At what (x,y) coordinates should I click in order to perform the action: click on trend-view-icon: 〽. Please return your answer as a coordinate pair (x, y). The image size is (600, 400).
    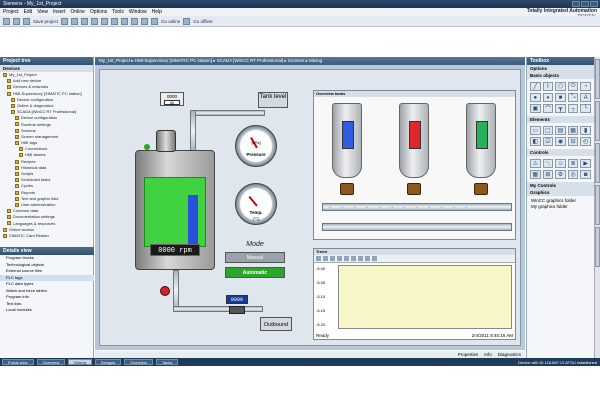
    Looking at the image, I should click on (548, 163).